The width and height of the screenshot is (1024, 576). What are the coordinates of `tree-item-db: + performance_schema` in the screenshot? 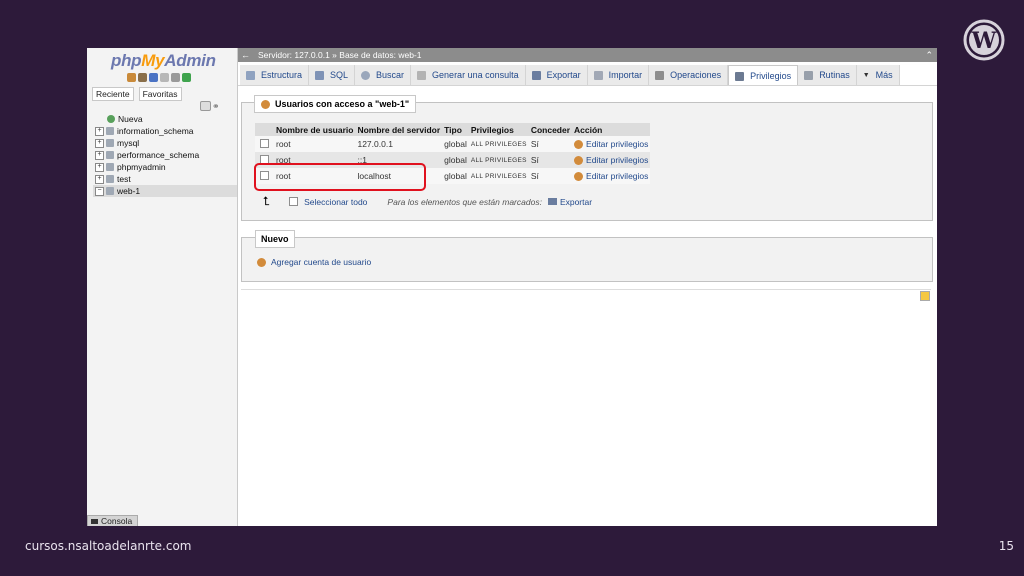 It's located at (165, 155).